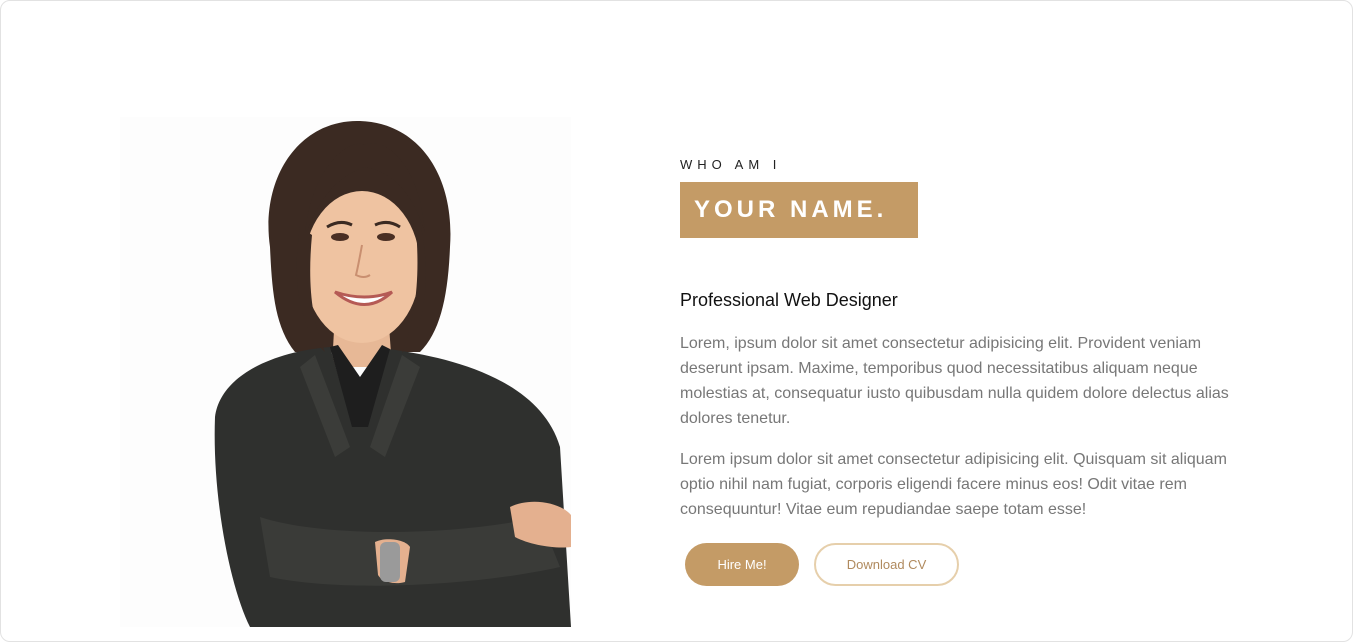 The width and height of the screenshot is (1353, 642). Describe the element at coordinates (789, 300) in the screenshot. I see `role-title: Professional Web Designer` at that location.